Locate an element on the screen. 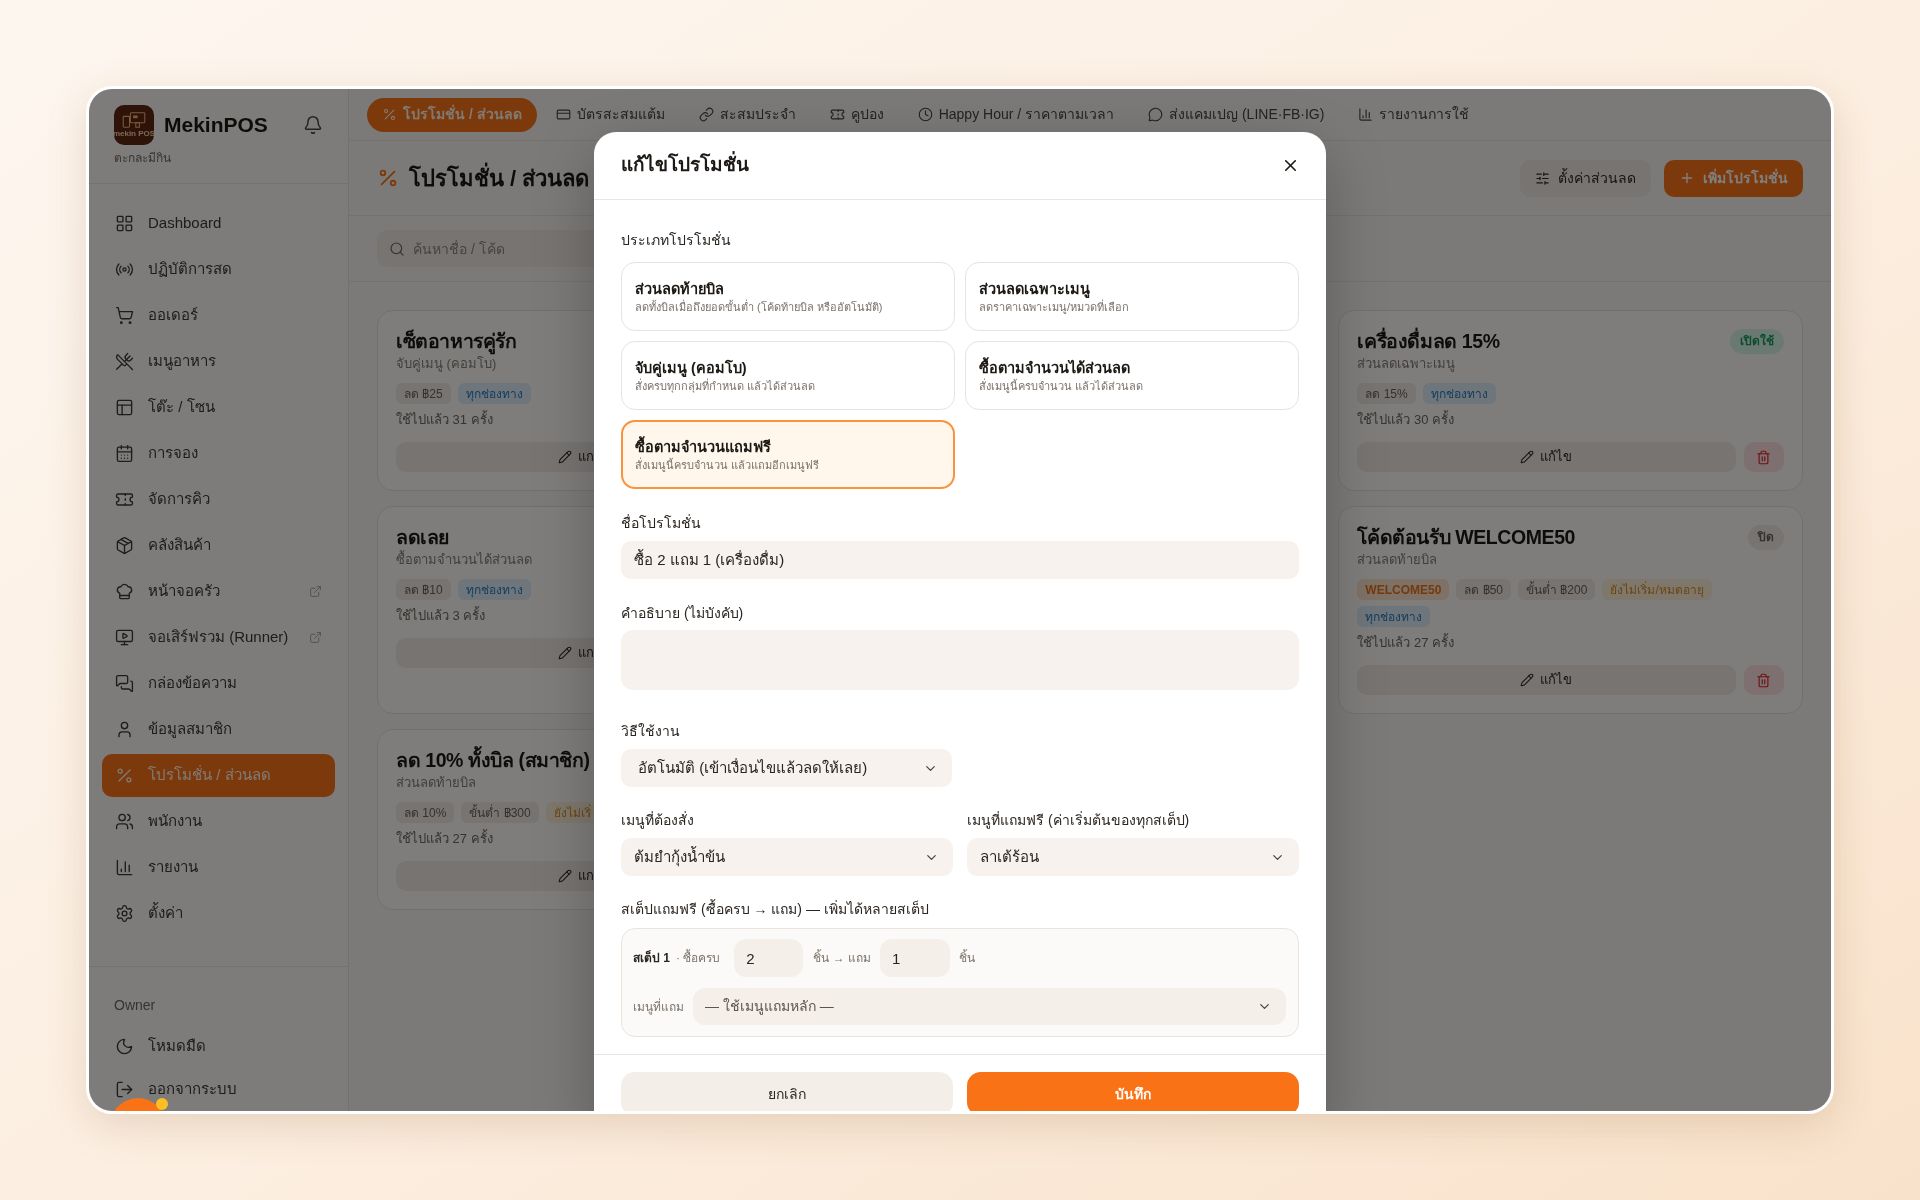  step-text: · ซื้อครบ is located at coordinates (698, 958).